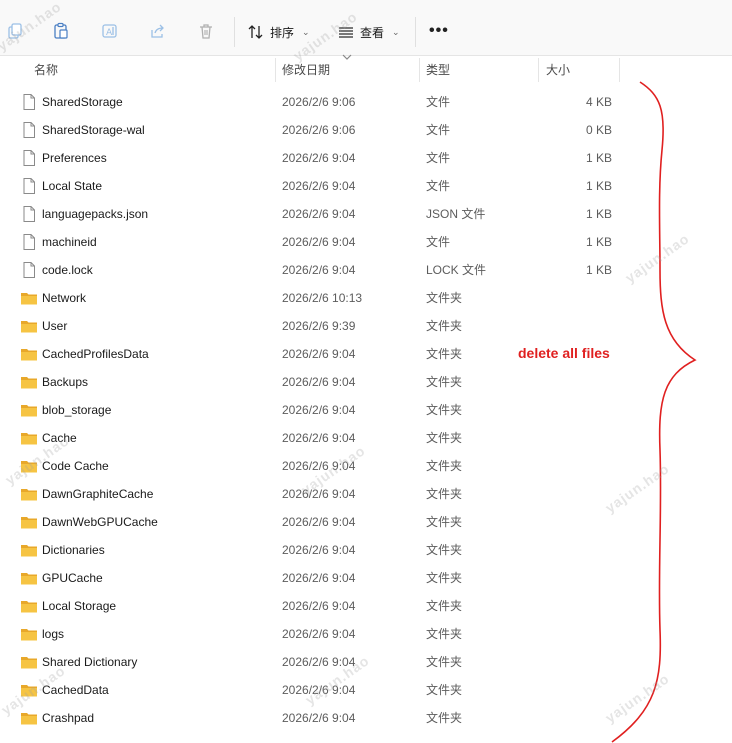 Image resolution: width=732 pixels, height=743 pixels. I want to click on file-row: Local Storage 2026/2/6 9:04 文件夹, so click(320, 606).